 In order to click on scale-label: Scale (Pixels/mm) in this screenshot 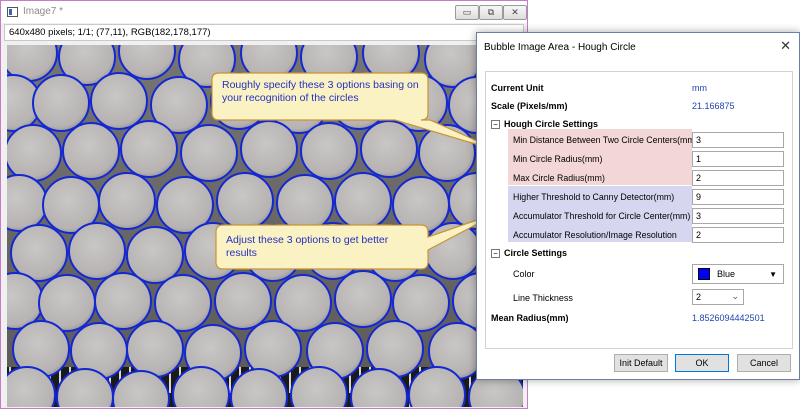, I will do `click(529, 105)`.